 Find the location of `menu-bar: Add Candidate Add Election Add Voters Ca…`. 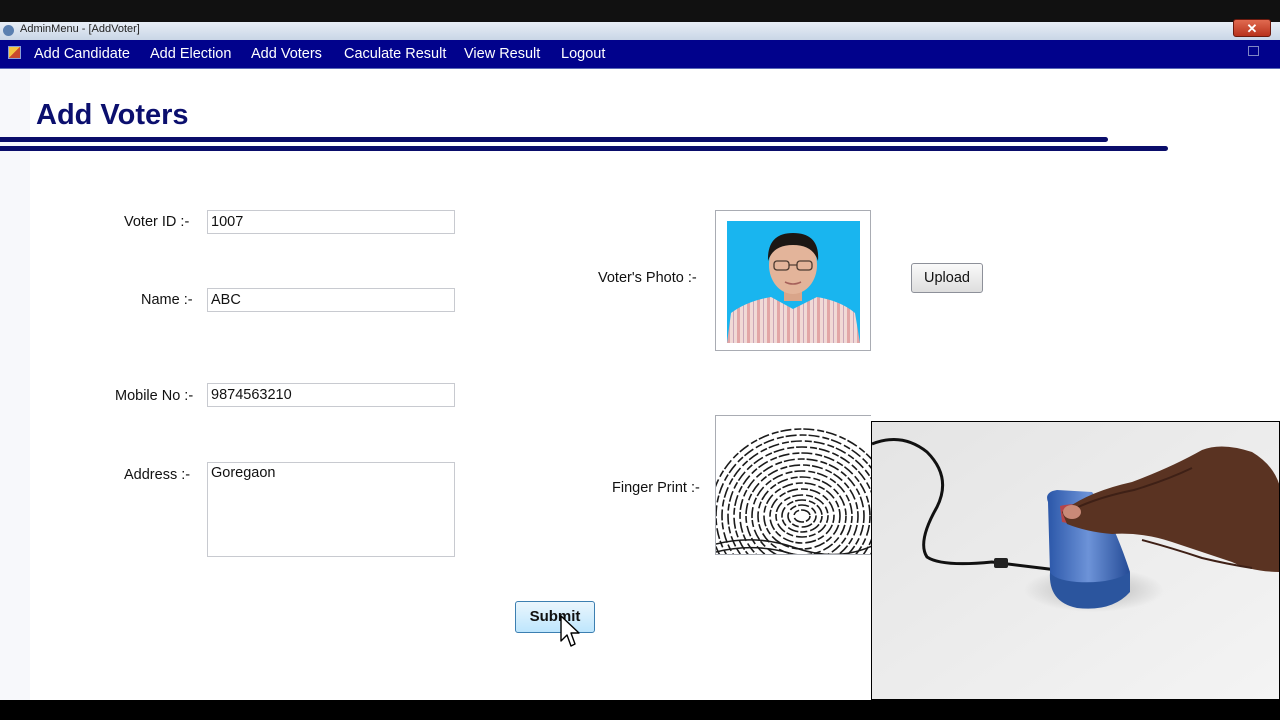

menu-bar: Add Candidate Add Election Add Voters Ca… is located at coordinates (640, 54).